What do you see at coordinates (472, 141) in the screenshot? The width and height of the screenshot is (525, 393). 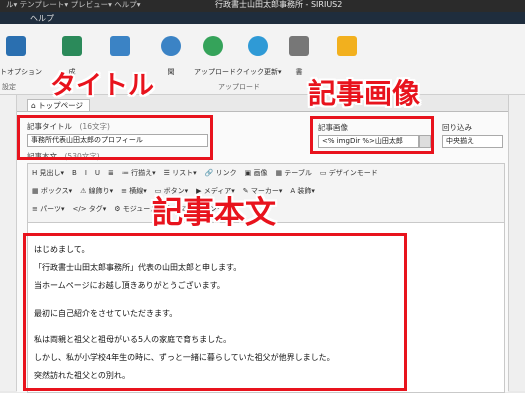 I see `wrap-select: 中央揃え` at bounding box center [472, 141].